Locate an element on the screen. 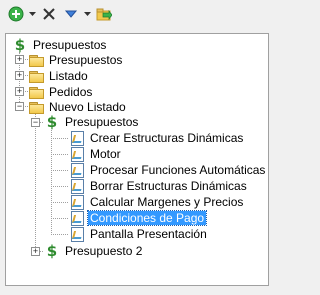  tree-item: Calcular Margenes y Precios is located at coordinates (157, 202).